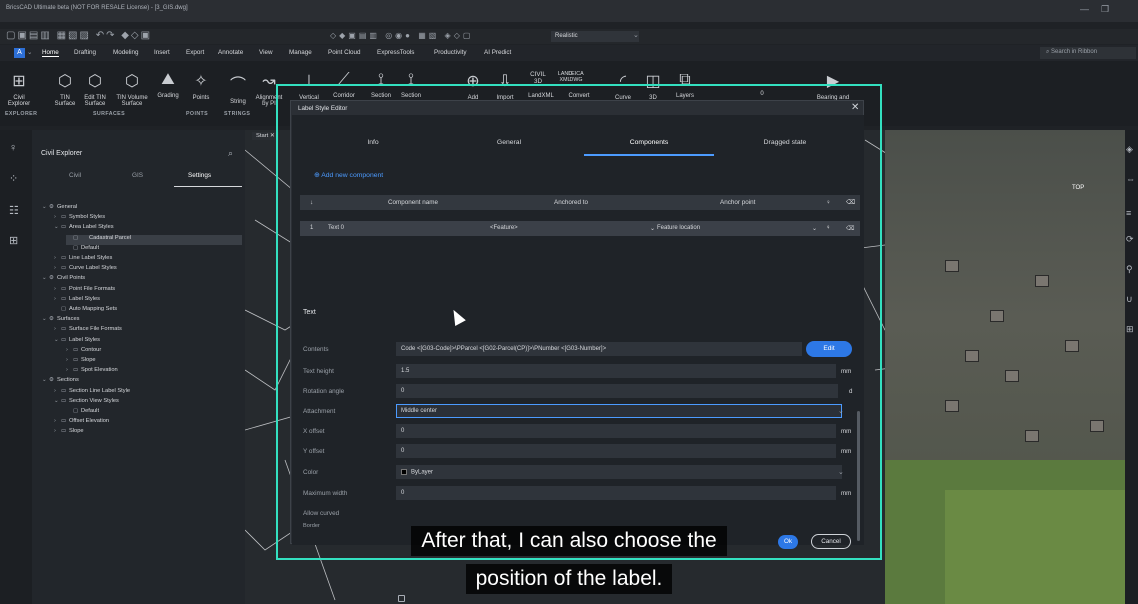 The height and width of the screenshot is (604, 1138). What do you see at coordinates (1130, 179) in the screenshot?
I see `arrows-icon: ⇔` at bounding box center [1130, 179].